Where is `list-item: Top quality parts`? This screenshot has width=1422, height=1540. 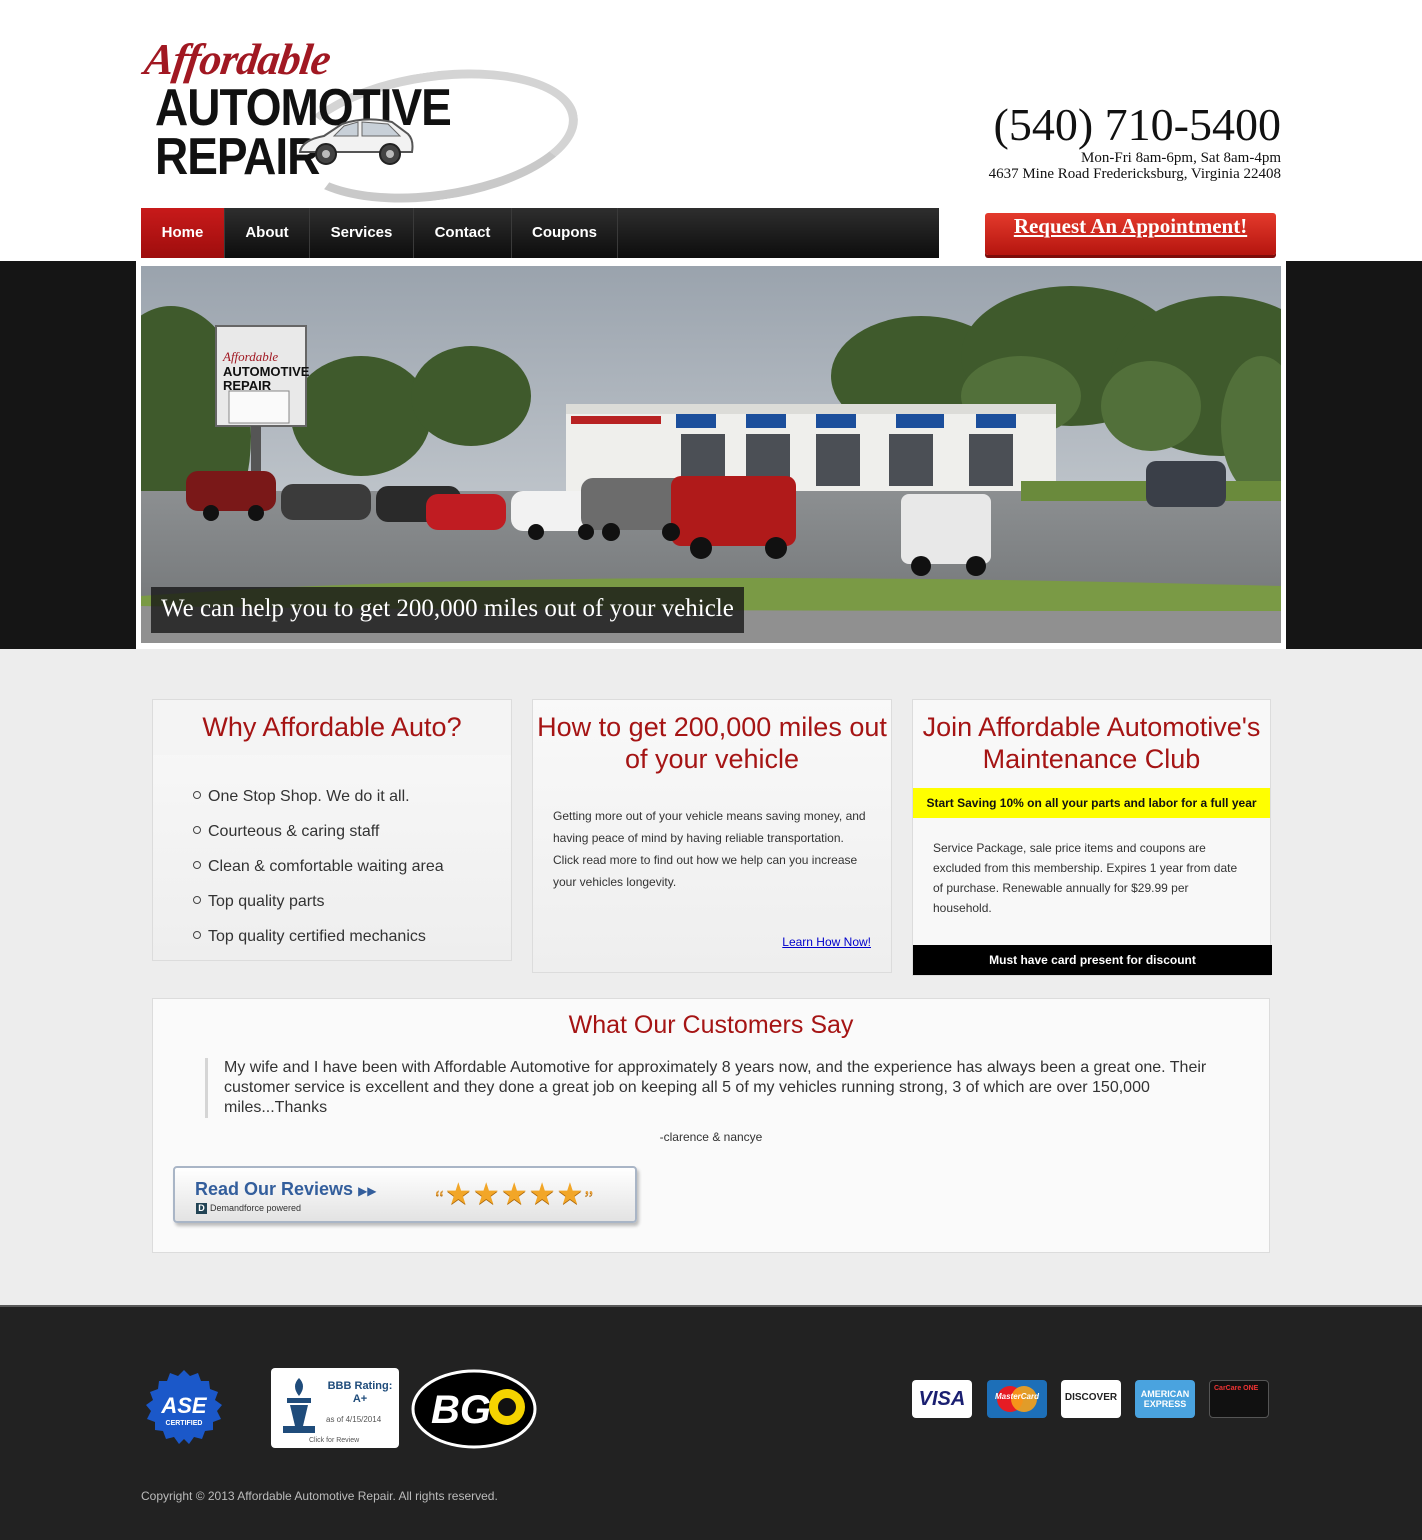 list-item: Top quality parts is located at coordinates (352, 901).